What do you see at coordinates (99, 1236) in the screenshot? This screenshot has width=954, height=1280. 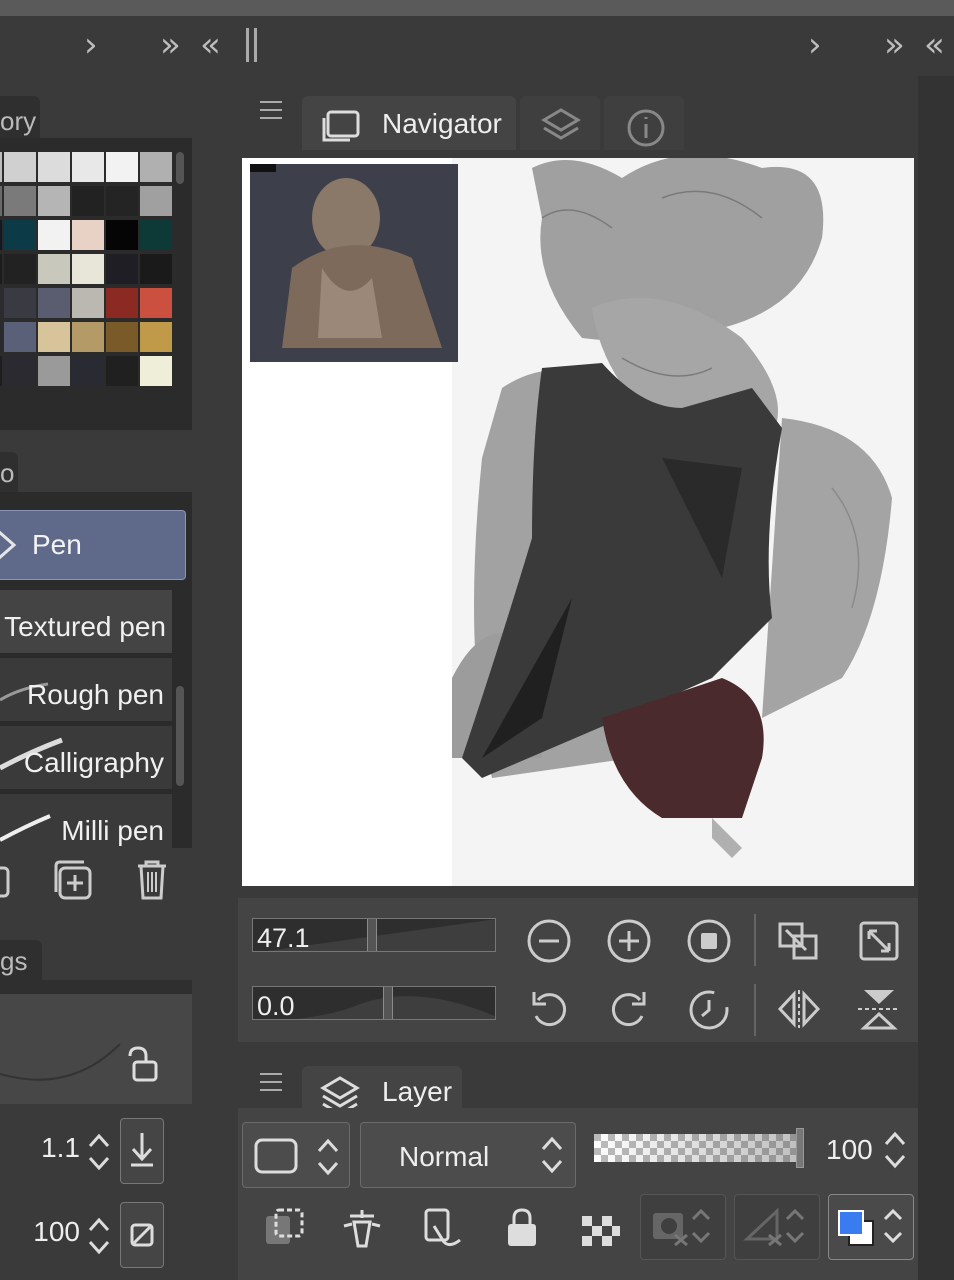 I see `opacity-stepper-icon` at bounding box center [99, 1236].